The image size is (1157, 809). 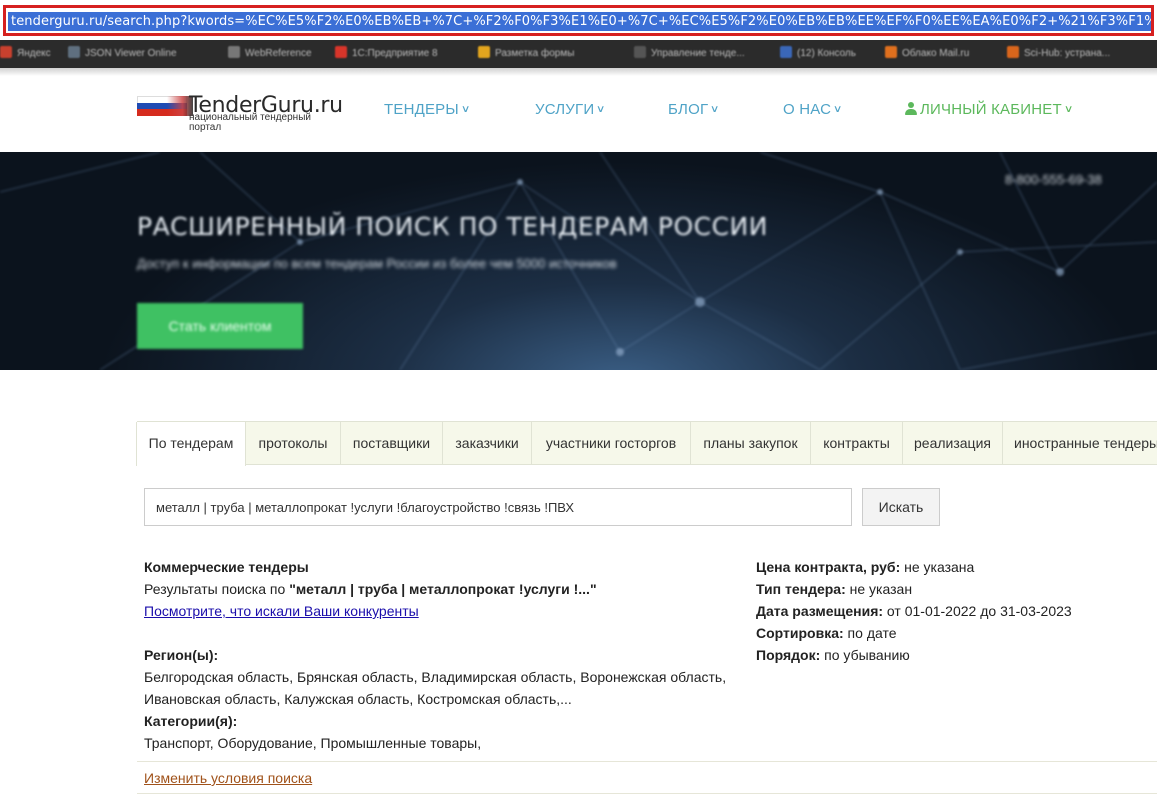 I want to click on bookmark-item: WebReference, so click(x=270, y=54).